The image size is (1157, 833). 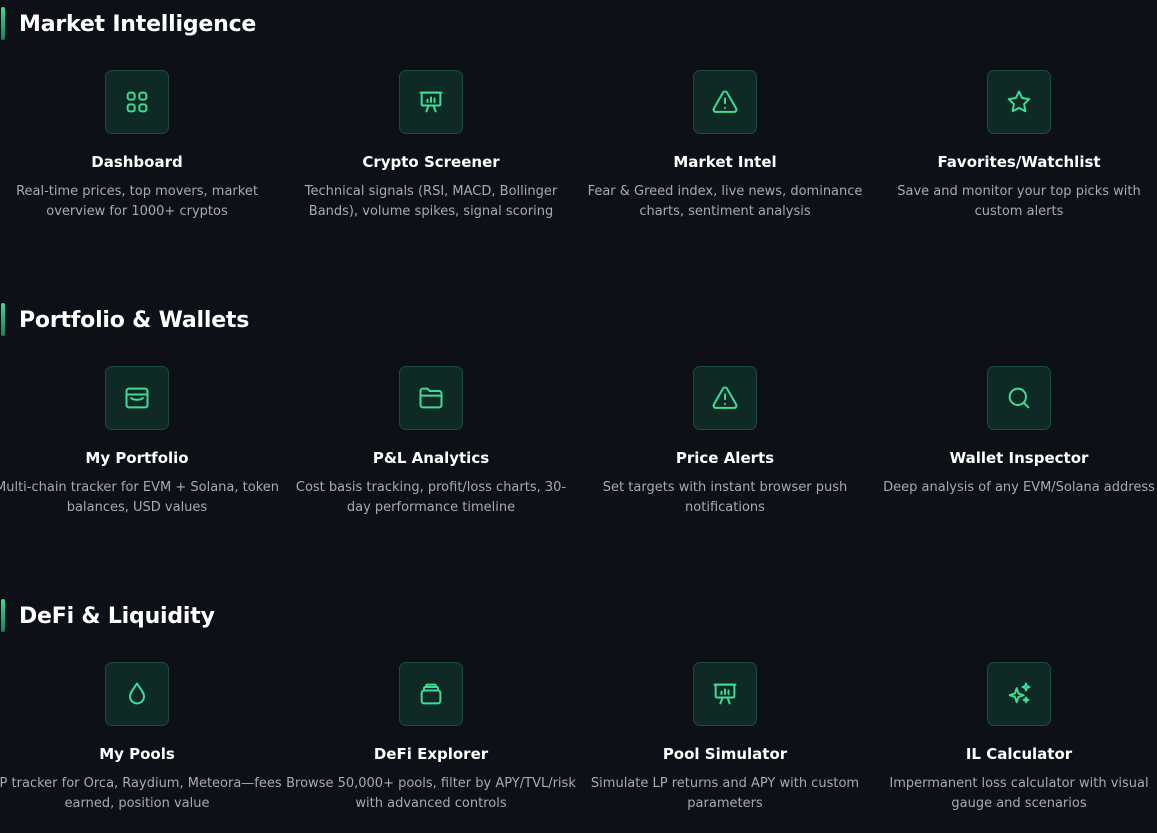 I want to click on folder-icon, so click(x=431, y=398).